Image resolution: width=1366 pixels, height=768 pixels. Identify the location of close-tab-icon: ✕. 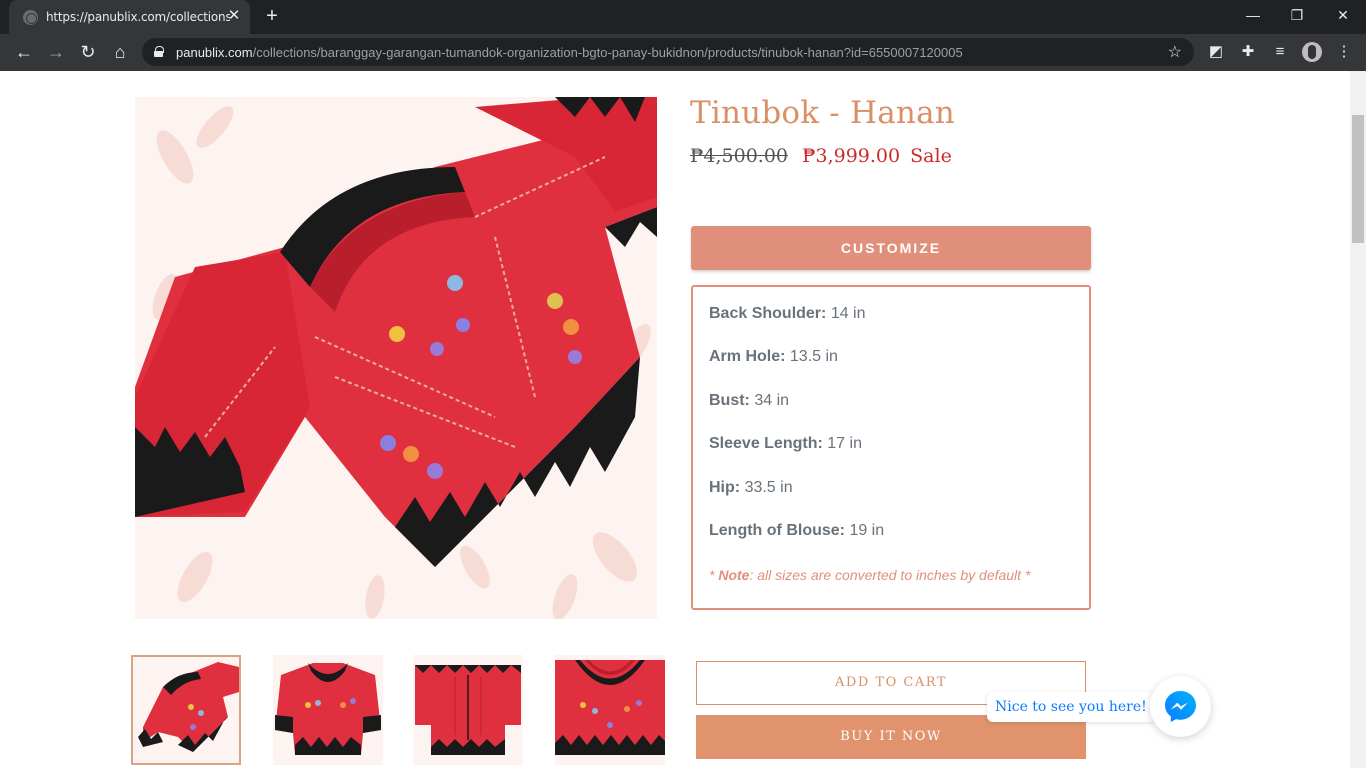
(234, 16).